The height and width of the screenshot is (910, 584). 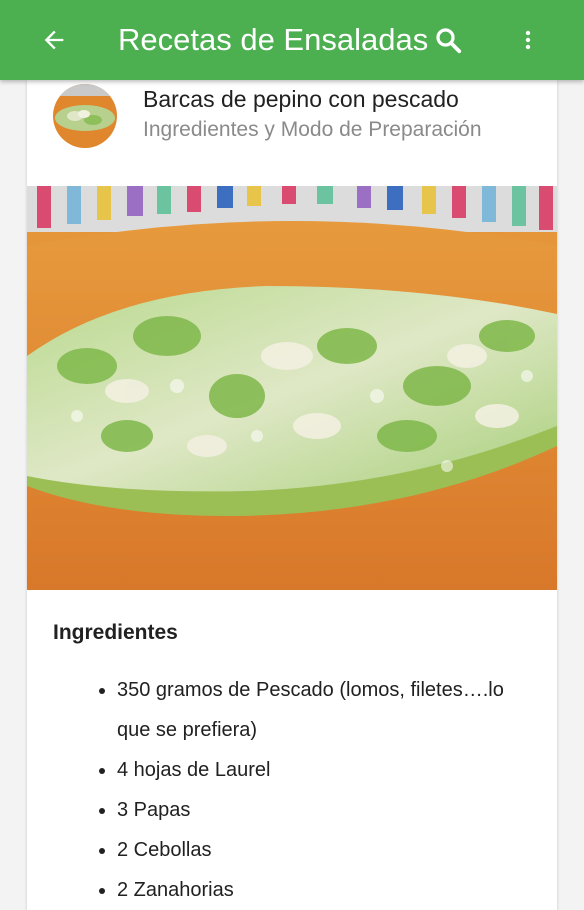 I want to click on list-item: 2 Cebollas, so click(x=317, y=850).